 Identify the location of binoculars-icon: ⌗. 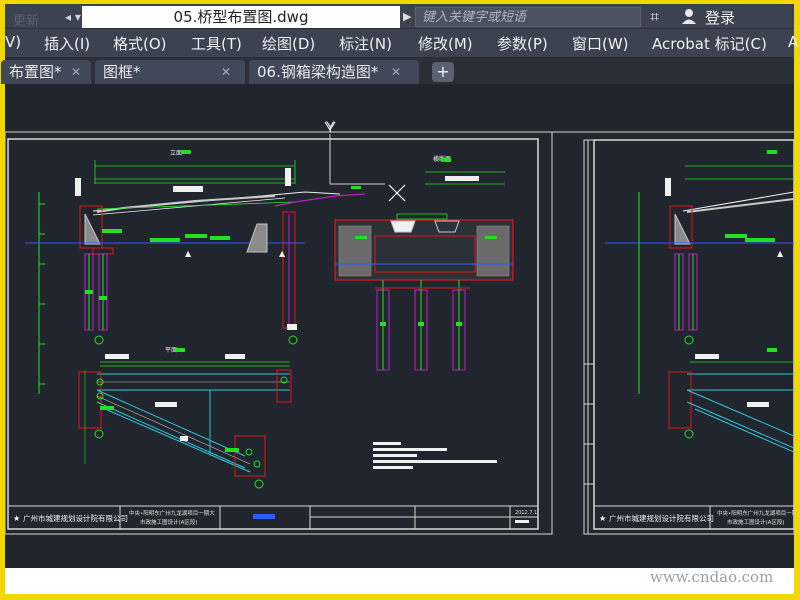
(654, 17).